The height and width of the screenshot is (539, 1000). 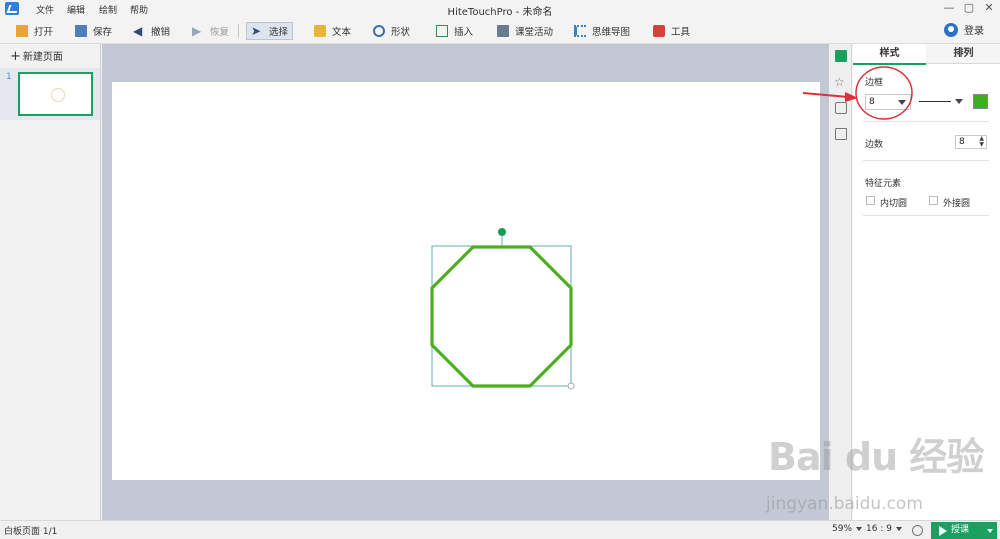 I want to click on present-button: 授课, so click(x=964, y=530).